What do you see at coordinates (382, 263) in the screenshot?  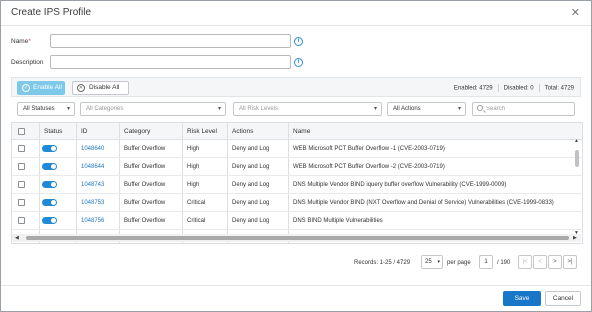 I see `records-summary: Records: 1-25 / 4729` at bounding box center [382, 263].